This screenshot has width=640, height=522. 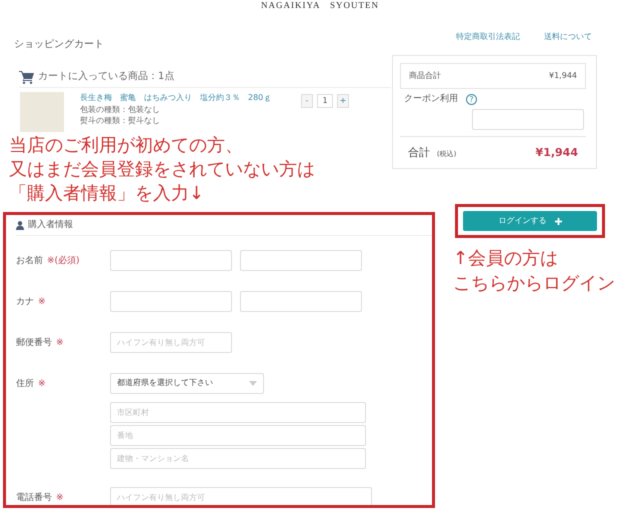 I want to click on field-label: 郵便番号, so click(x=34, y=343).